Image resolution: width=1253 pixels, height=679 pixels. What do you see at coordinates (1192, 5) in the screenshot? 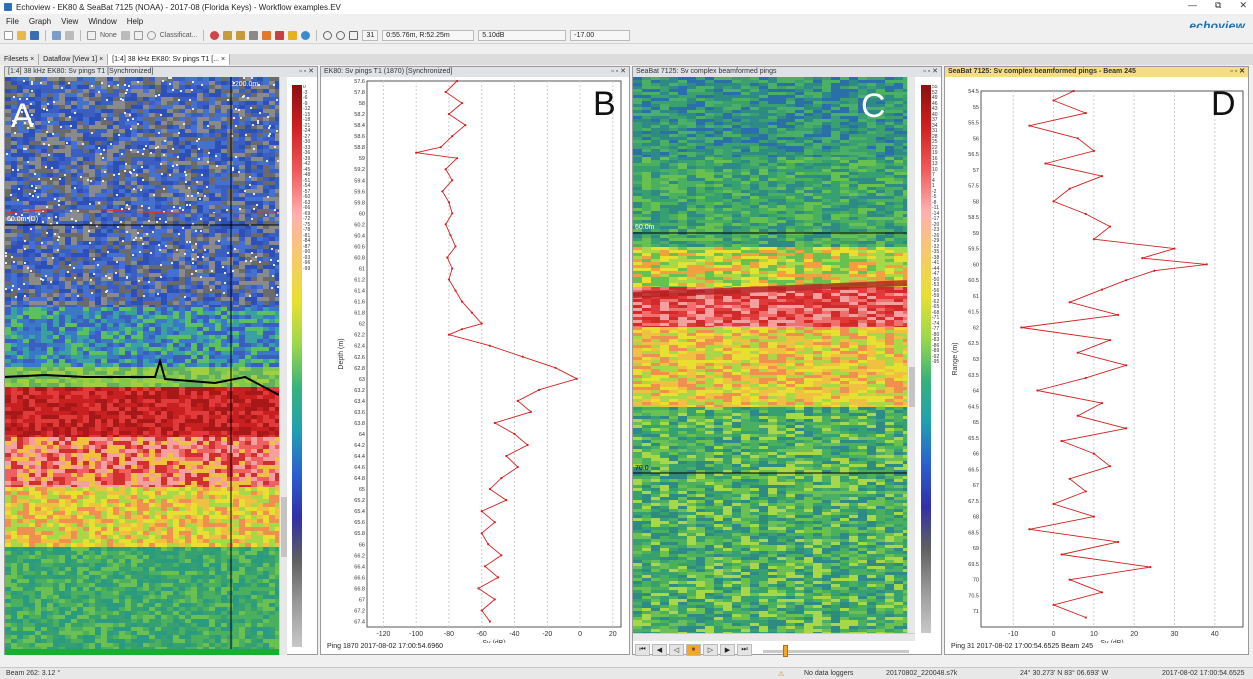
I see `minimize-button: —` at bounding box center [1192, 5].